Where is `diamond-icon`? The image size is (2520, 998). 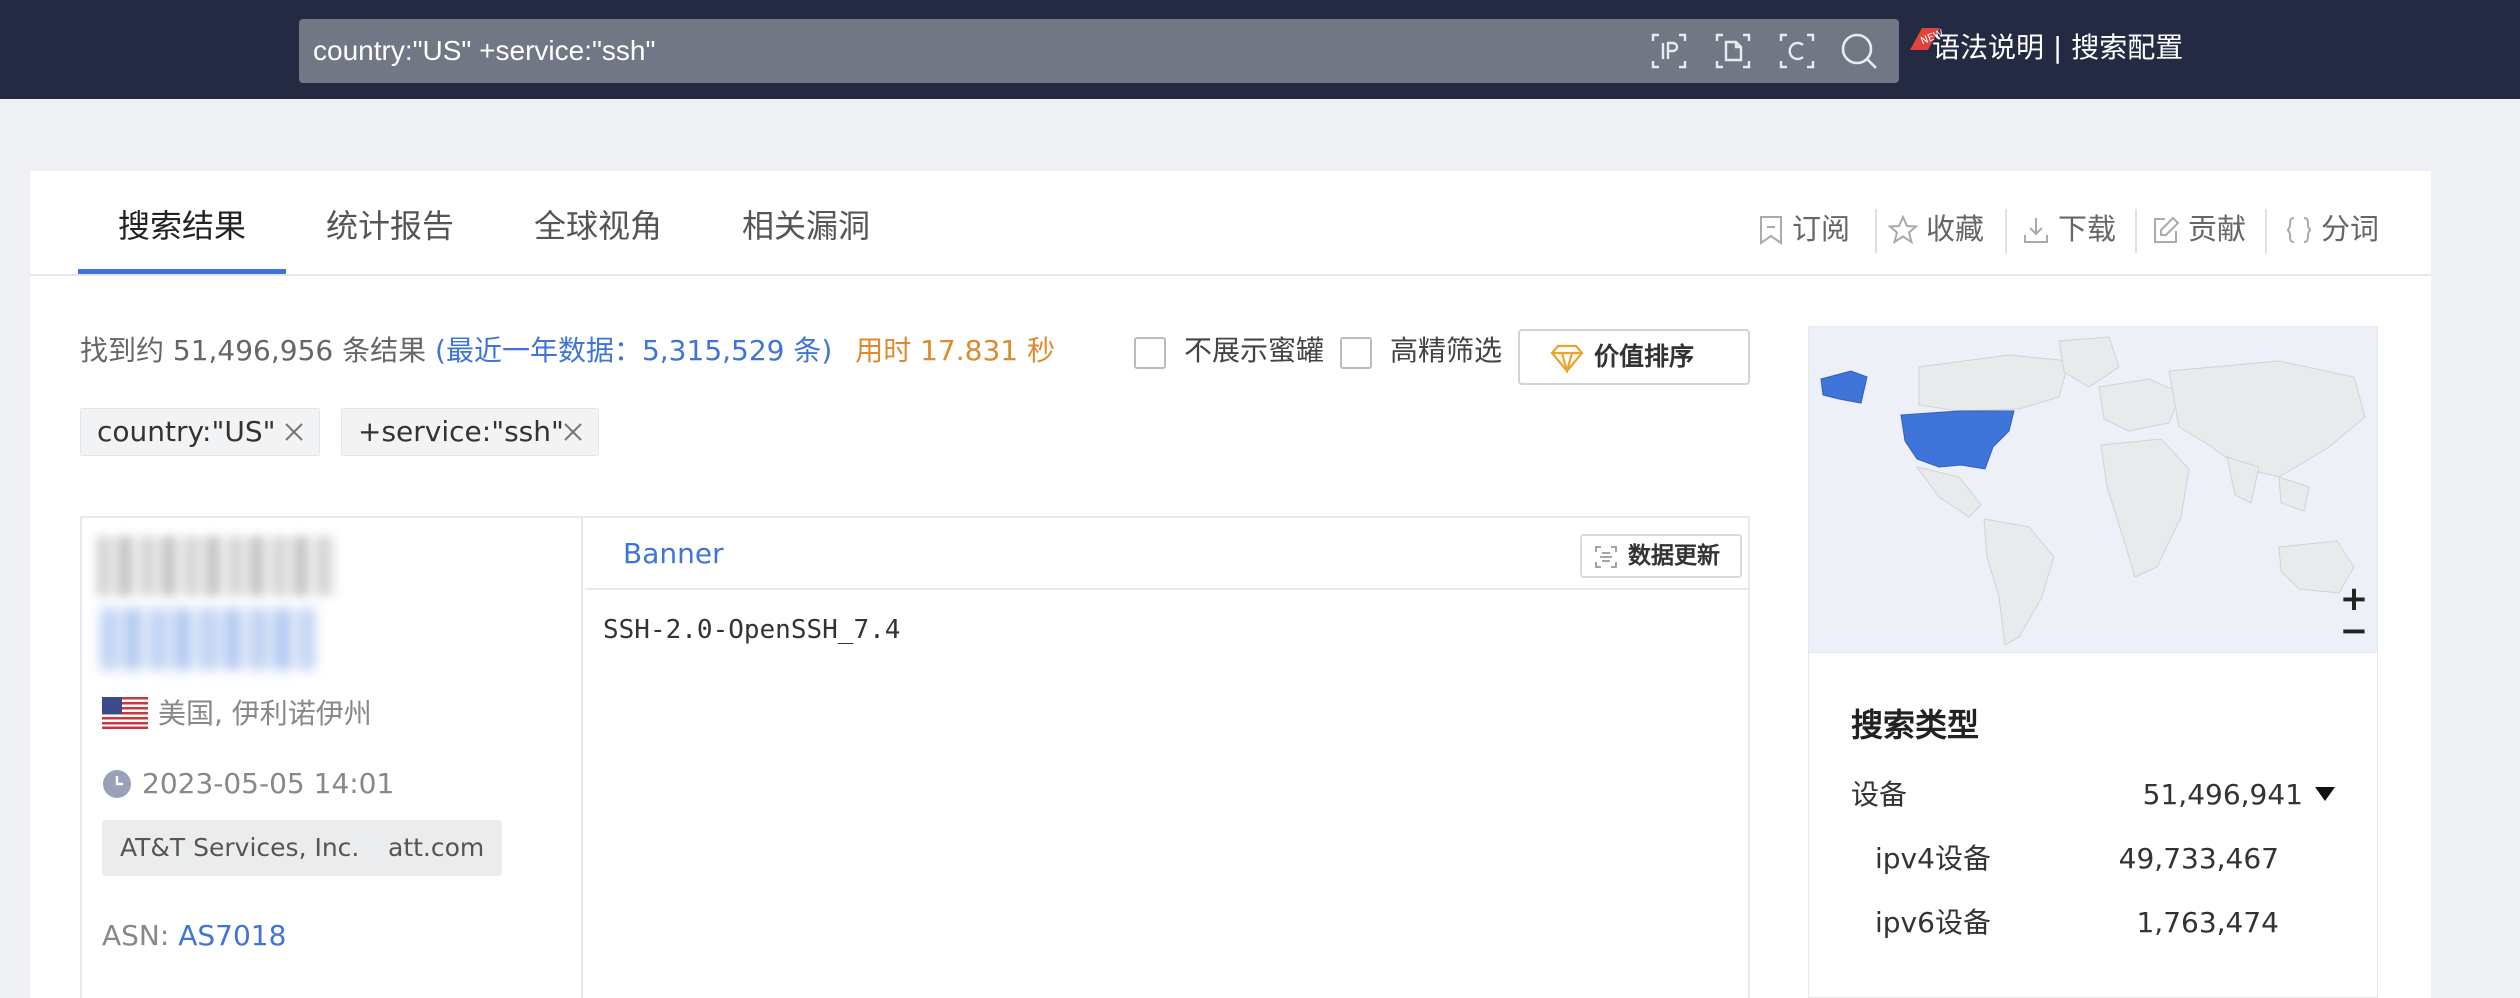 diamond-icon is located at coordinates (1567, 358).